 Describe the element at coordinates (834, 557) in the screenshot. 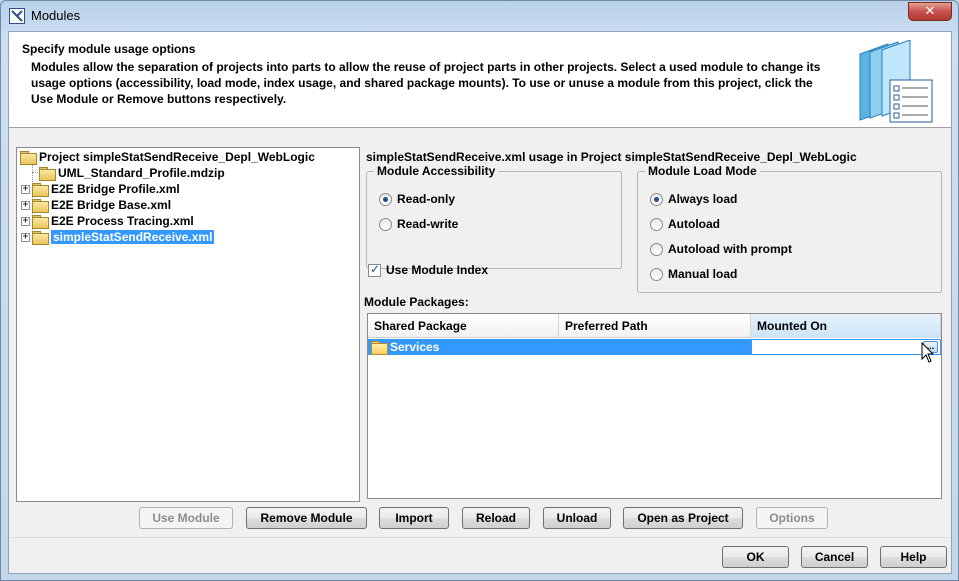

I see `cancel-button: Cancel` at that location.